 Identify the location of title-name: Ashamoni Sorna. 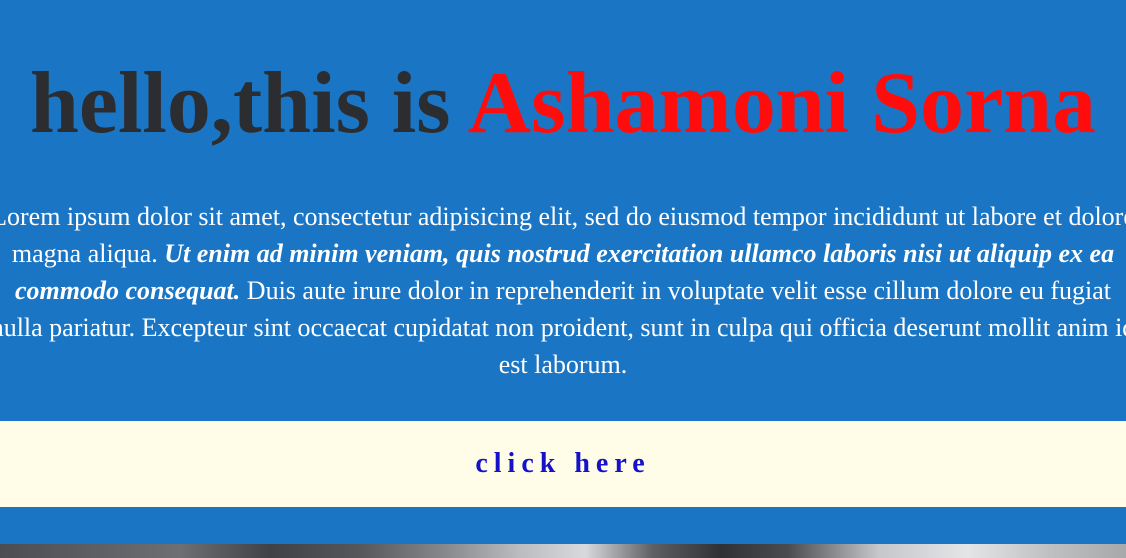
(782, 103).